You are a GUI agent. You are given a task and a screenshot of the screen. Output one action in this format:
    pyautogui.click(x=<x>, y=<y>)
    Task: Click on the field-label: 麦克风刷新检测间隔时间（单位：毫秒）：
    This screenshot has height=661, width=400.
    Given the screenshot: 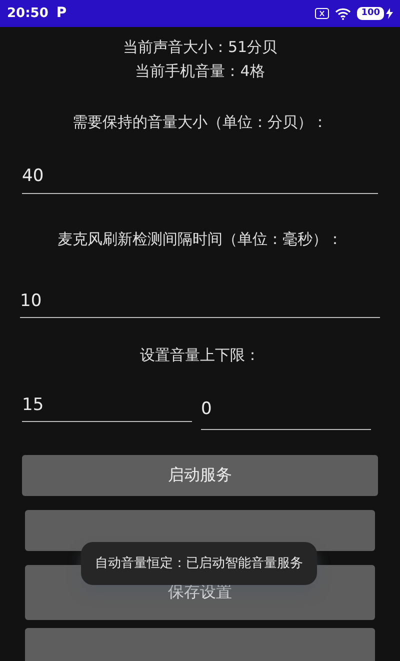 What is the action you would take?
    pyautogui.click(x=200, y=239)
    